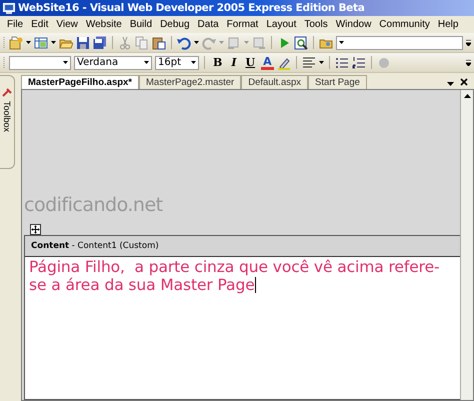 The width and height of the screenshot is (474, 401). Describe the element at coordinates (274, 82) in the screenshot. I see `document-tab: Default.aspx` at that location.